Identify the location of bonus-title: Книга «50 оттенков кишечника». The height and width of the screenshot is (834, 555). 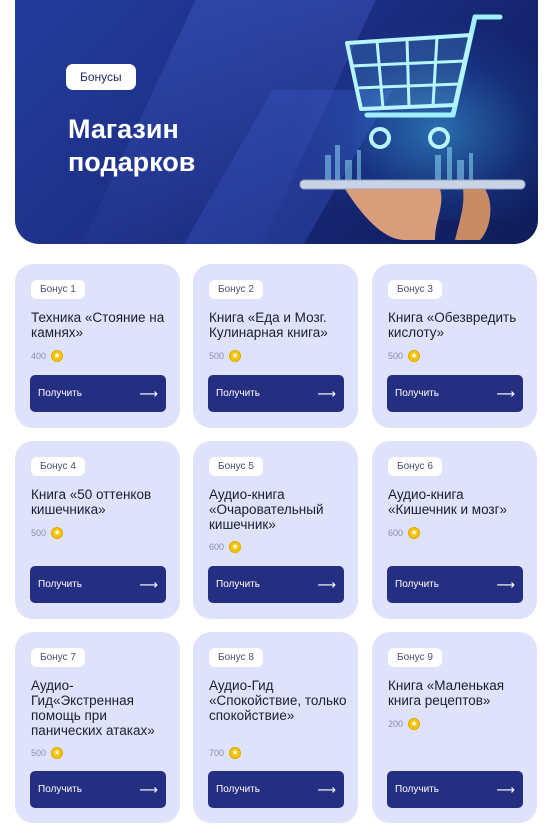
(91, 502).